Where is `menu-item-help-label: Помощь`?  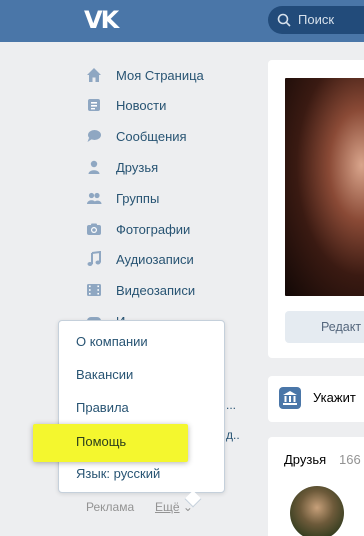
menu-item-help-label: Помощь is located at coordinates (101, 441).